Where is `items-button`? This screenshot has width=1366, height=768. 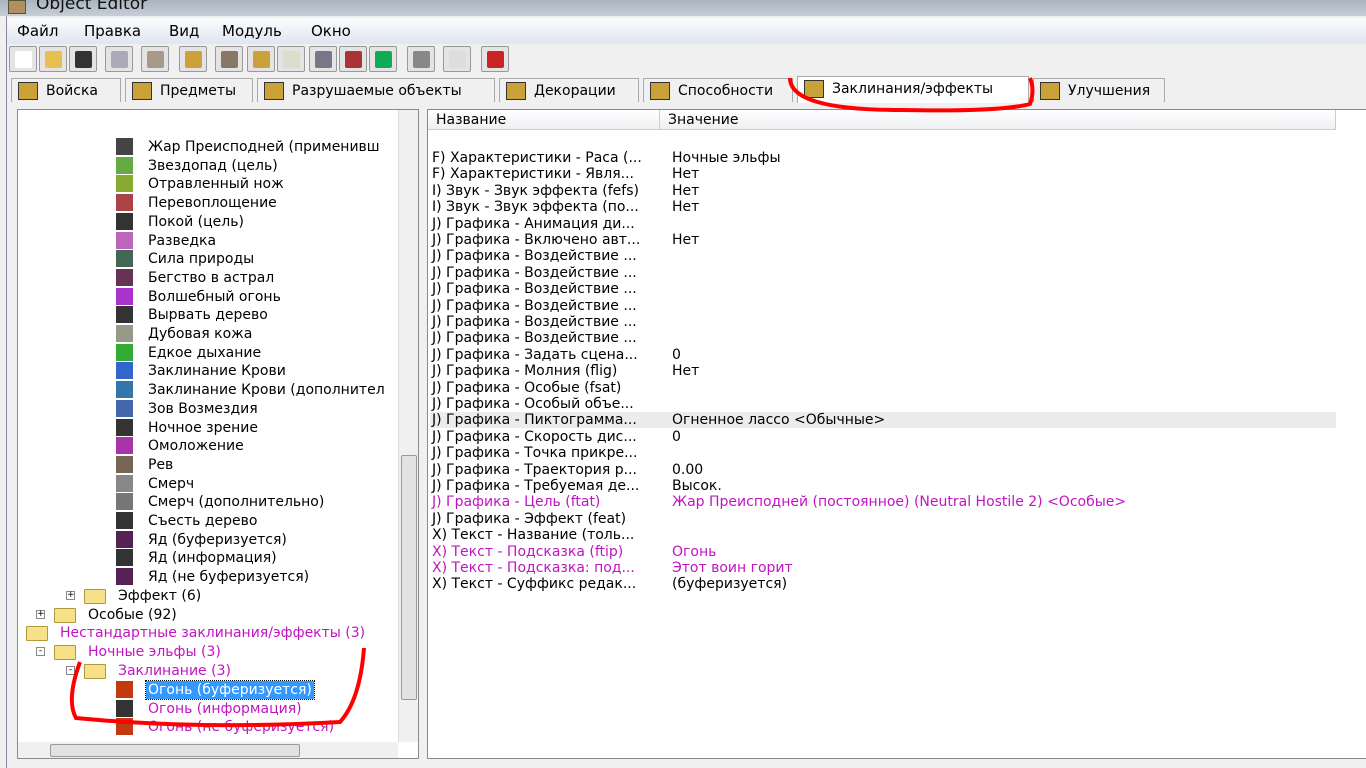
items-button is located at coordinates (353, 59).